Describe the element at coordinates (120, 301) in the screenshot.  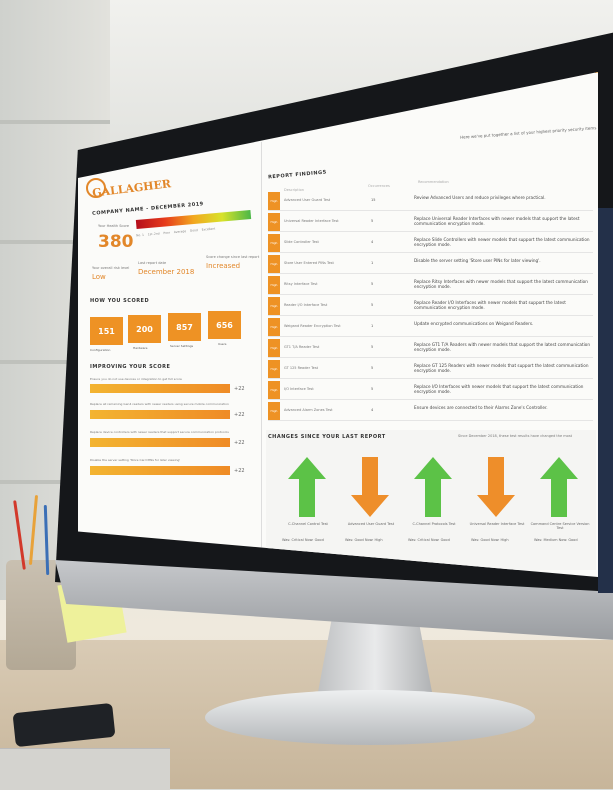
I see `how-scored-heading: HOW YOU SCORED` at that location.